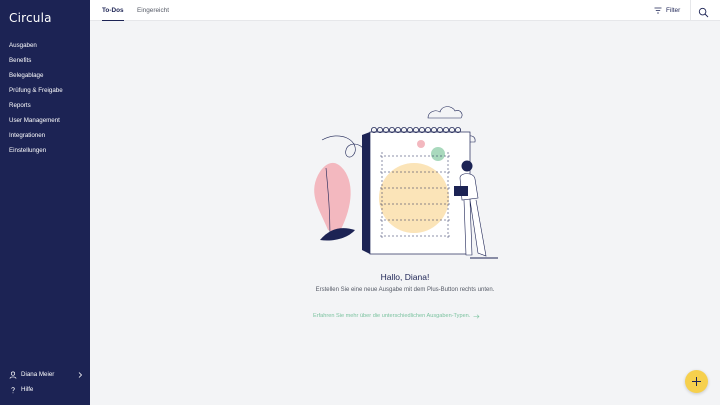  I want to click on add-expense-button, so click(696, 381).